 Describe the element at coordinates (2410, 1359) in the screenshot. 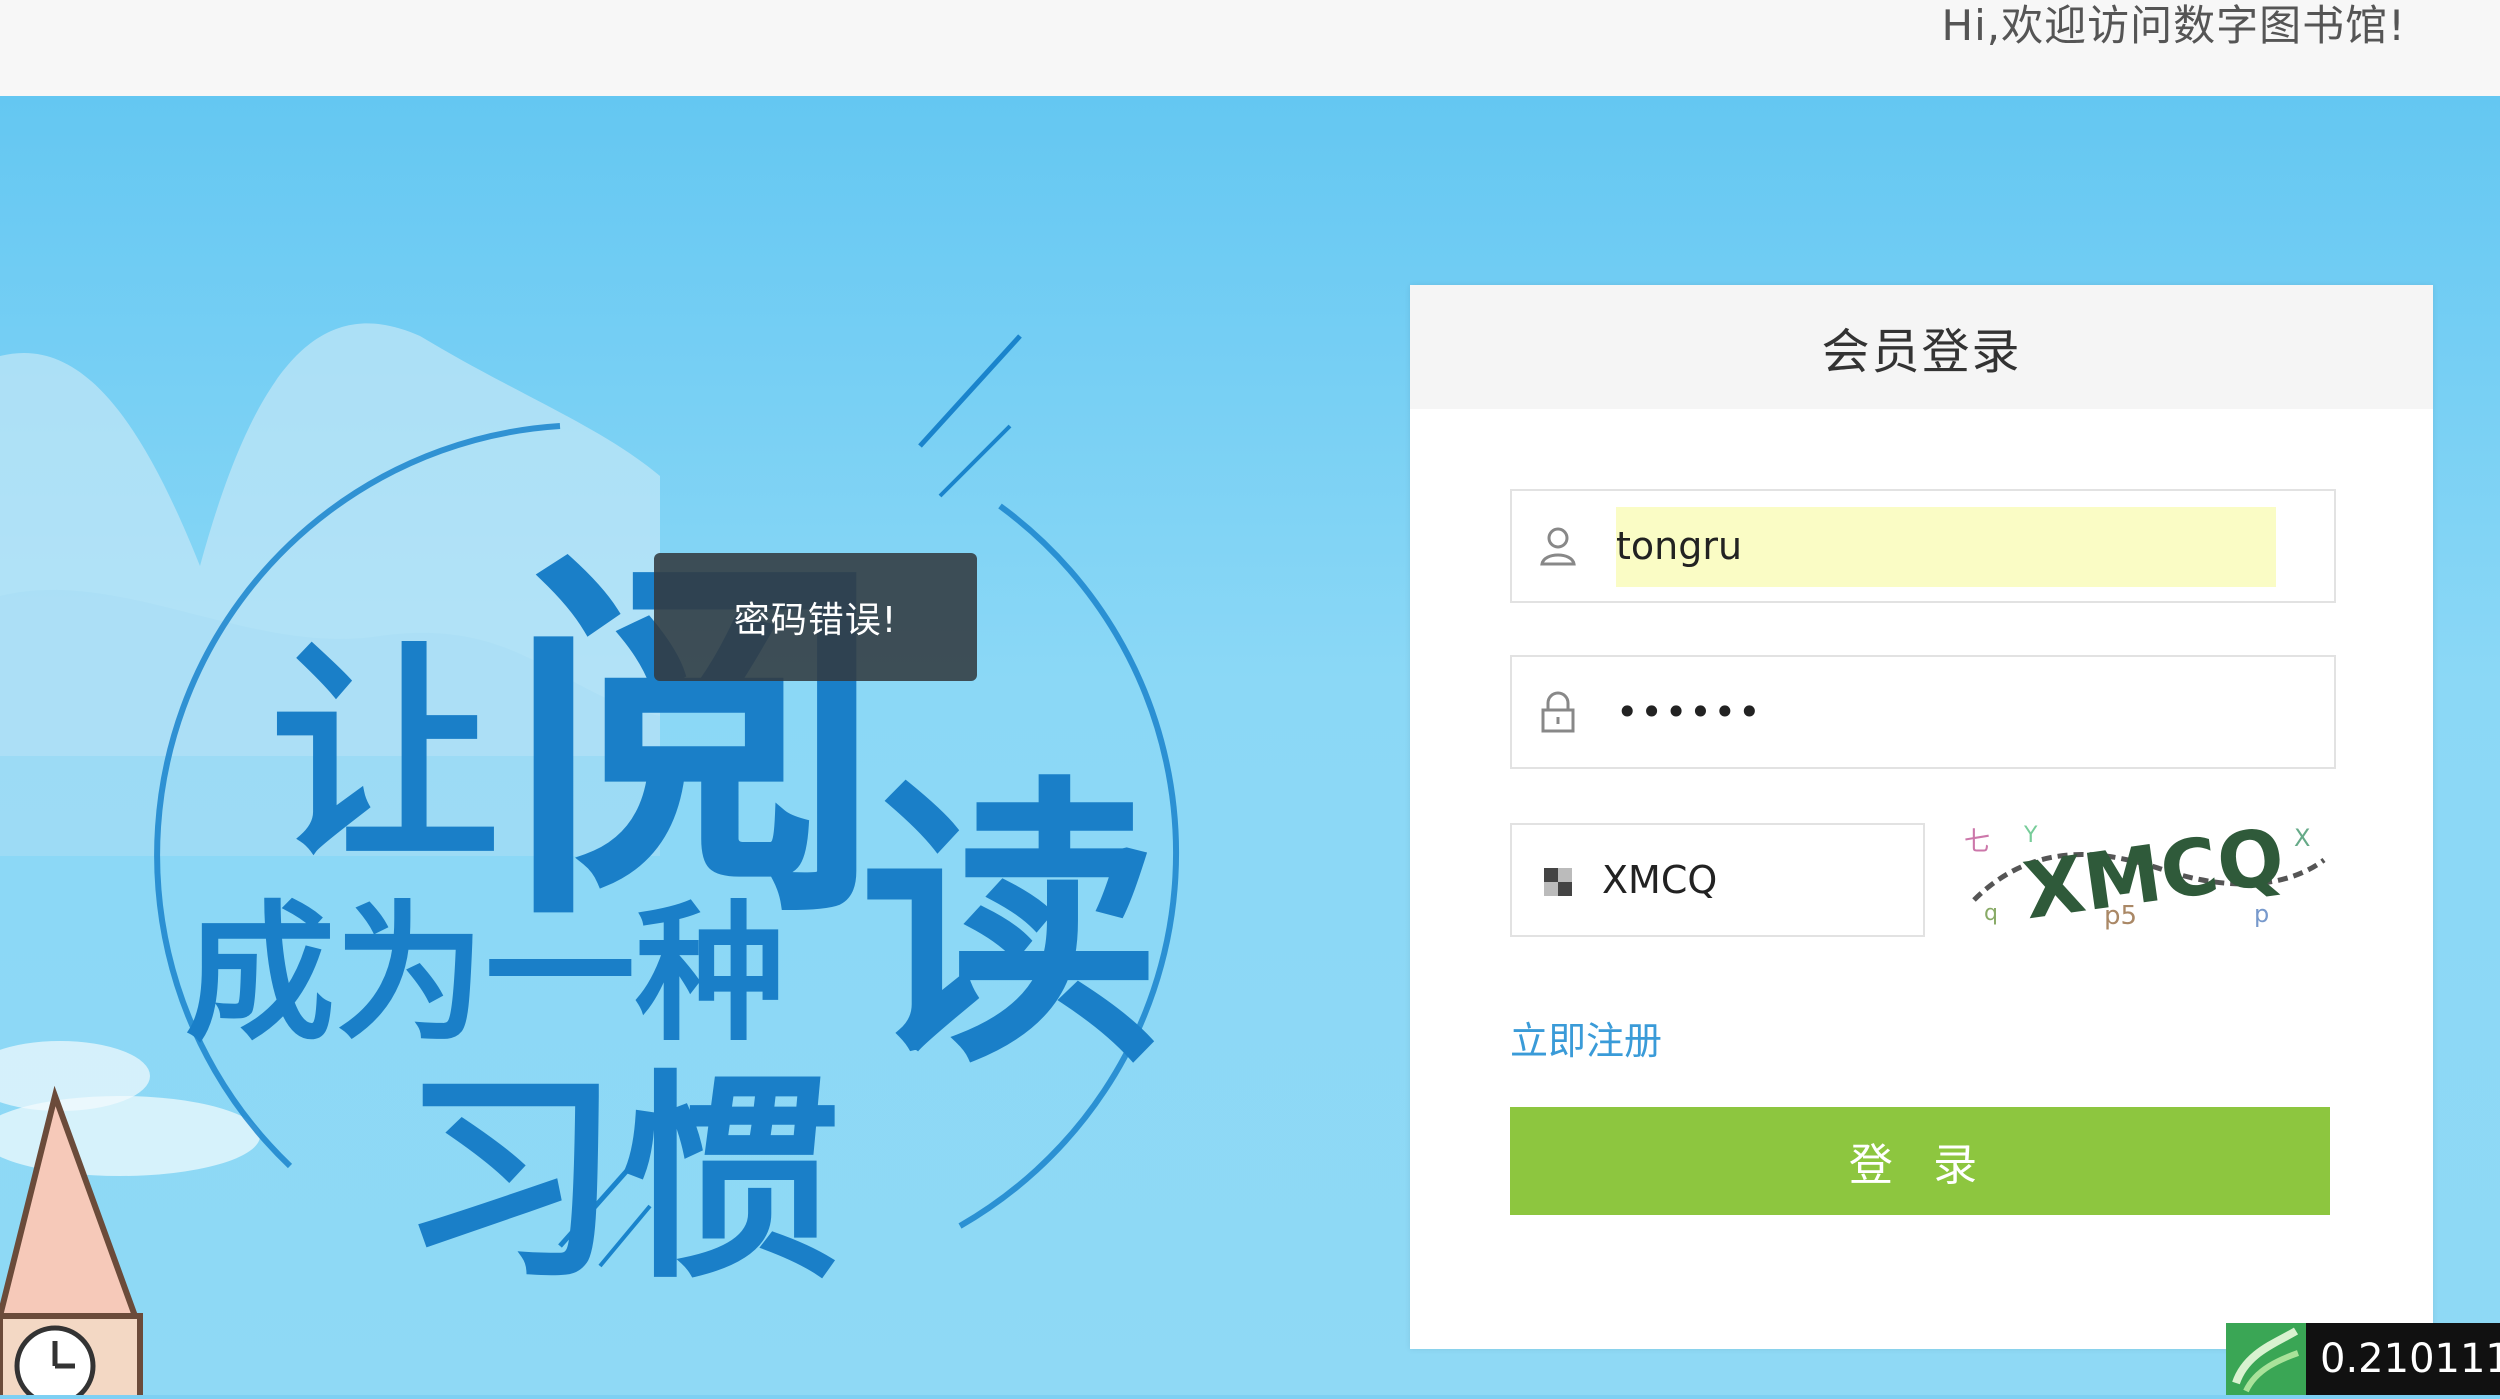

I see `timer-value: 0.210111s` at that location.